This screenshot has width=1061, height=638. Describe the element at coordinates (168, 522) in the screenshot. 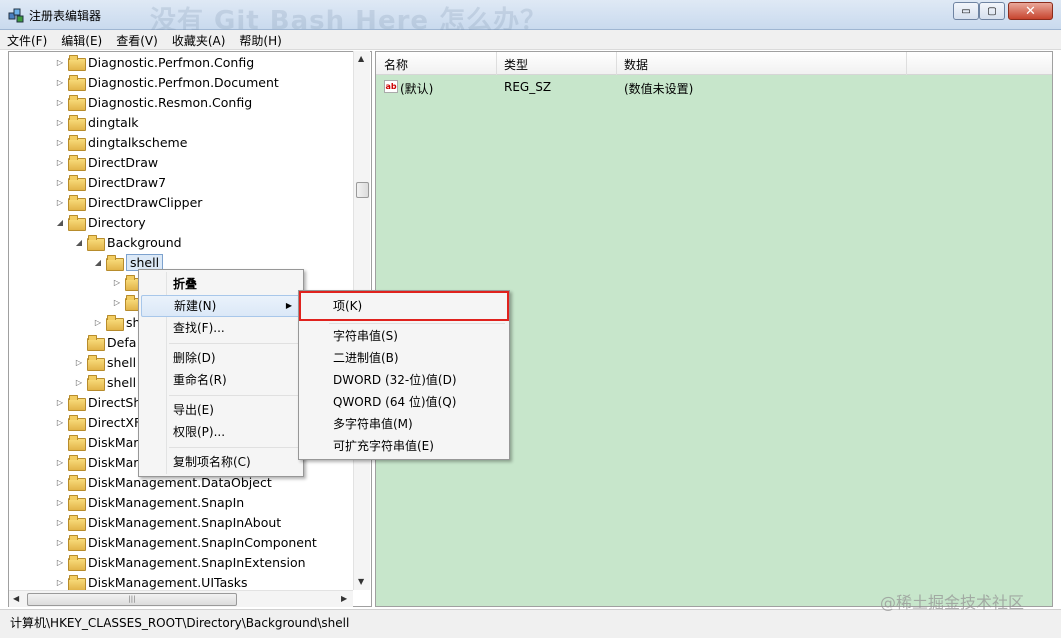

I see `tree-item: ▷ DiskManagement.SnapInAbout` at that location.